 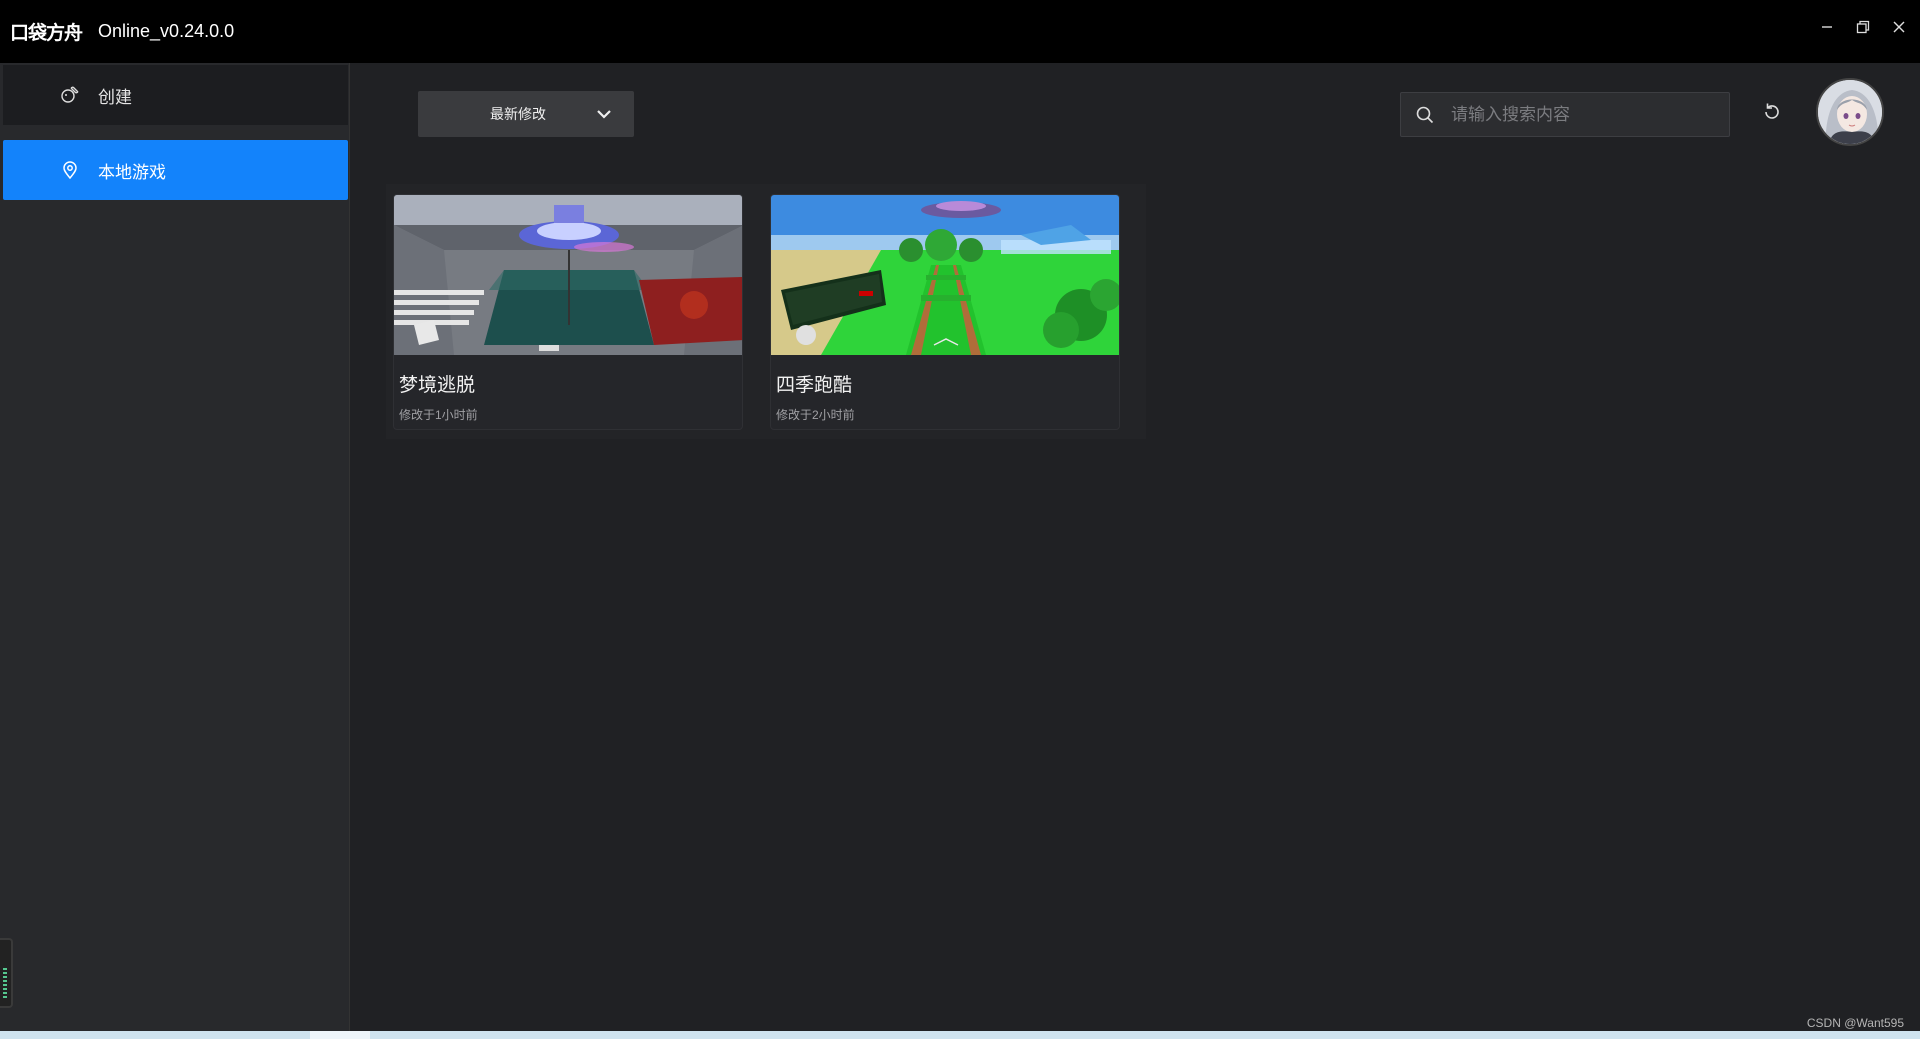 I want to click on game-modified-time: 修改于1小时前, so click(x=438, y=415).